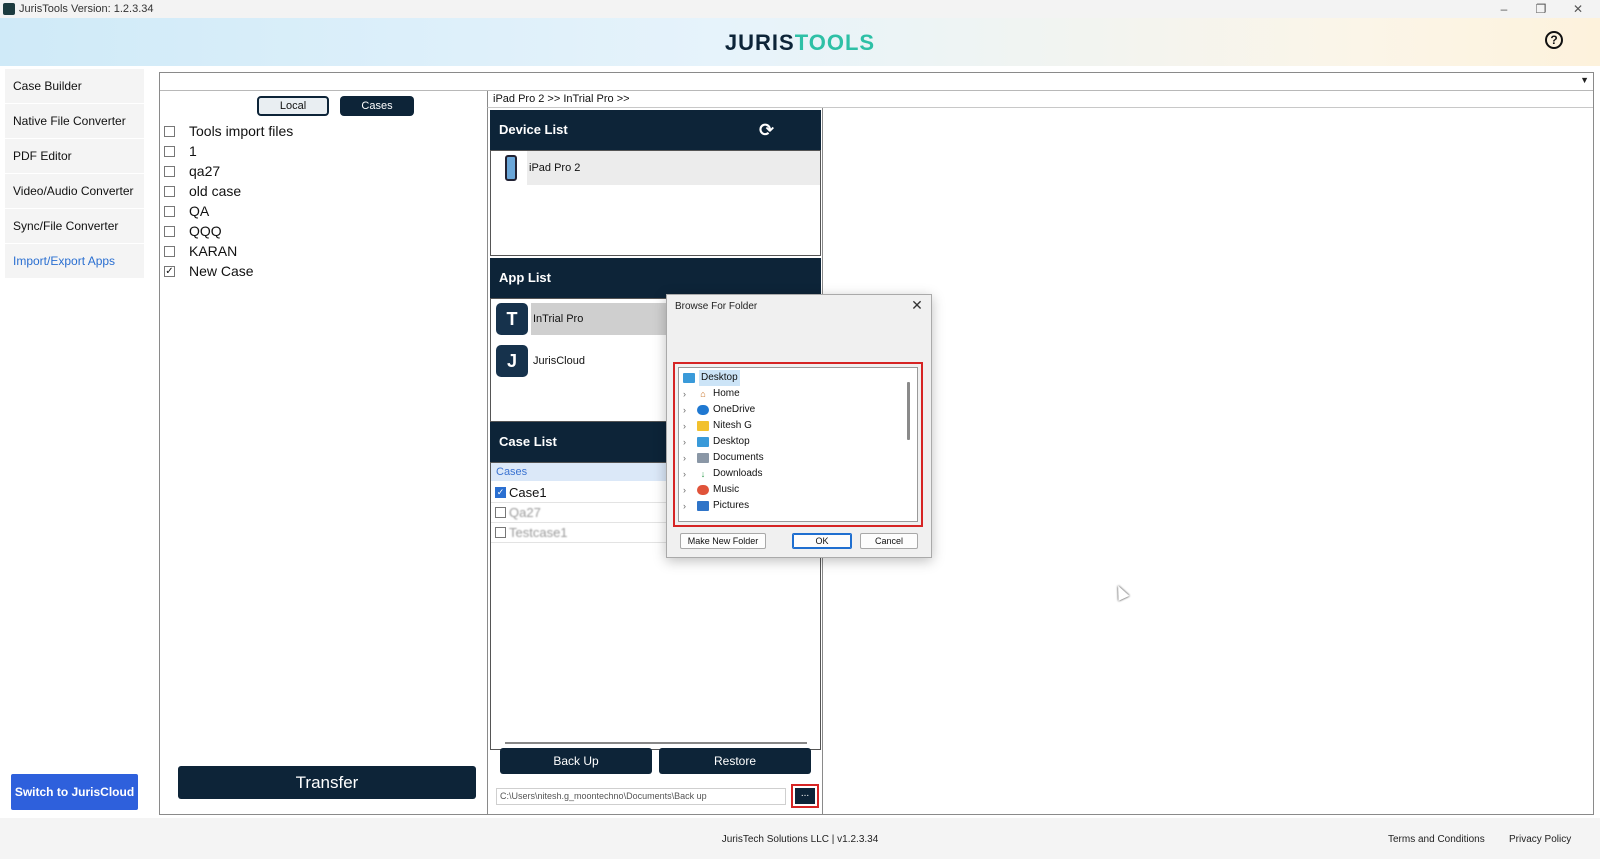 Image resolution: width=1600 pixels, height=859 pixels. I want to click on device-label: iPad Pro 2, so click(673, 168).